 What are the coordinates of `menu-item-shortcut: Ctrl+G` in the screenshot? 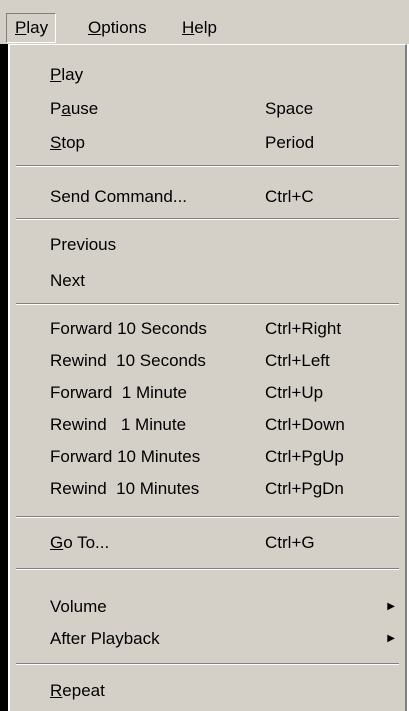 It's located at (290, 542).